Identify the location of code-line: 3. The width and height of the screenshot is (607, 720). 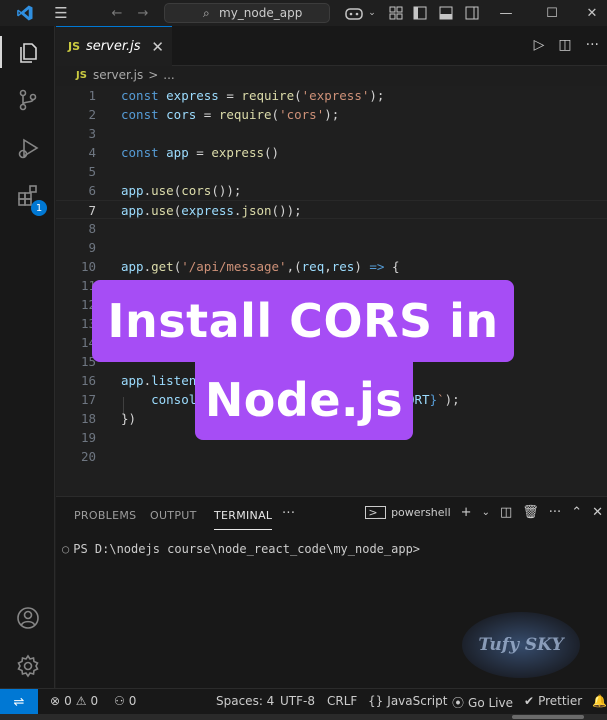
(331, 133).